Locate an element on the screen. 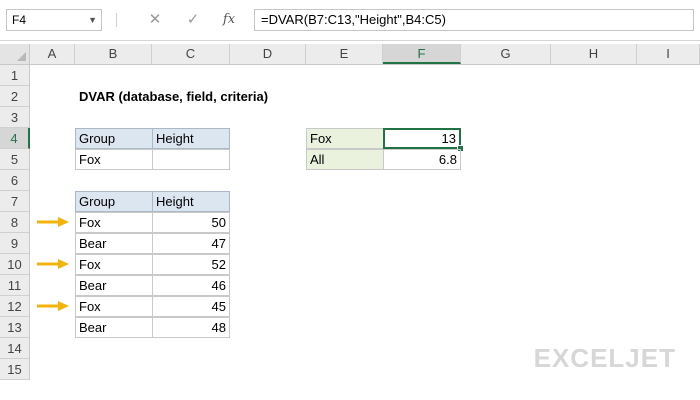  formula-input: =DVAR(B7:C13,"Height",B4:C5) is located at coordinates (474, 20).